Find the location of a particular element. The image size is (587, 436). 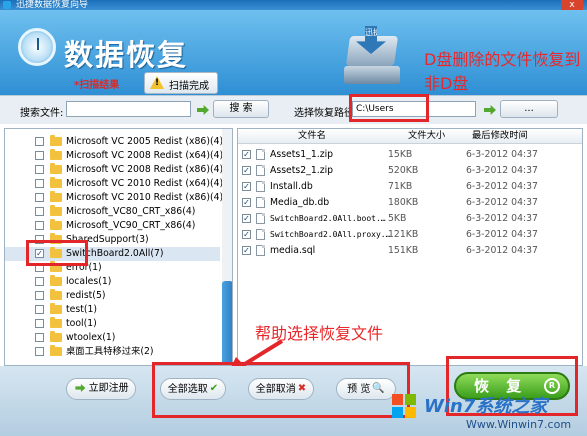

tree-item: wtoolex(1) is located at coordinates (112, 338).